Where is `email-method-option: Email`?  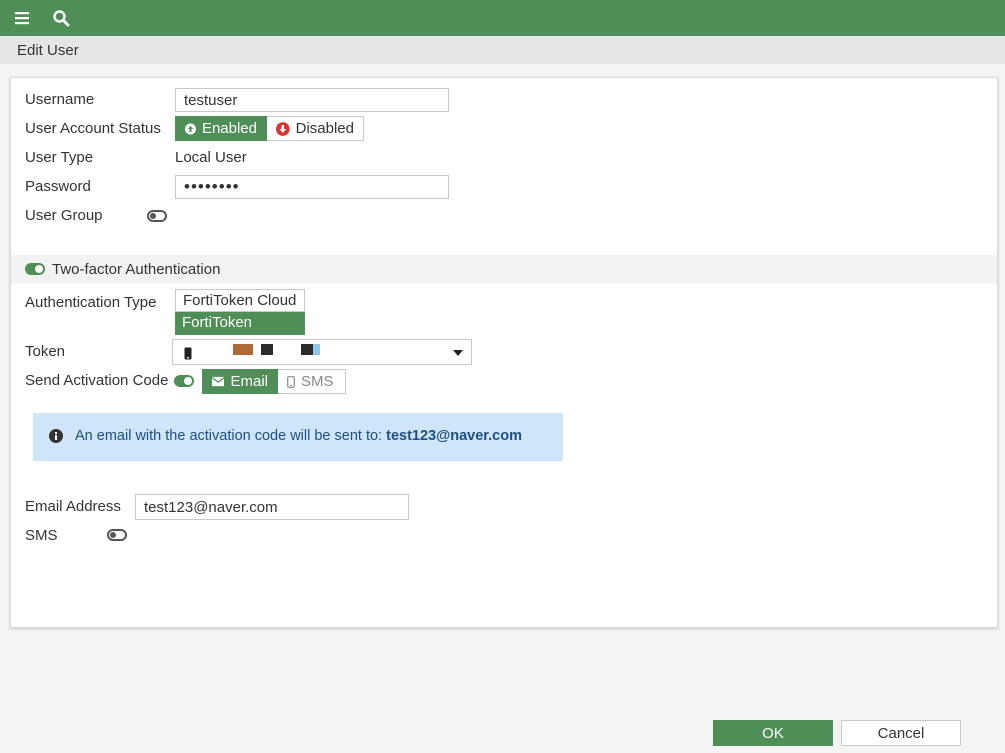
email-method-option: Email is located at coordinates (240, 381).